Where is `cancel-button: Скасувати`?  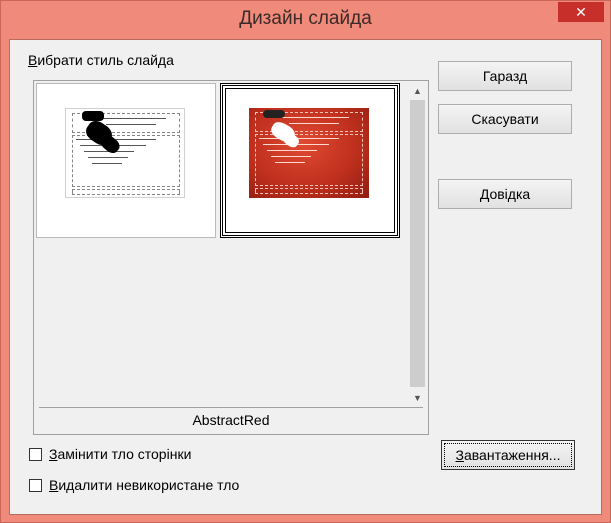
cancel-button: Скасувати is located at coordinates (505, 119).